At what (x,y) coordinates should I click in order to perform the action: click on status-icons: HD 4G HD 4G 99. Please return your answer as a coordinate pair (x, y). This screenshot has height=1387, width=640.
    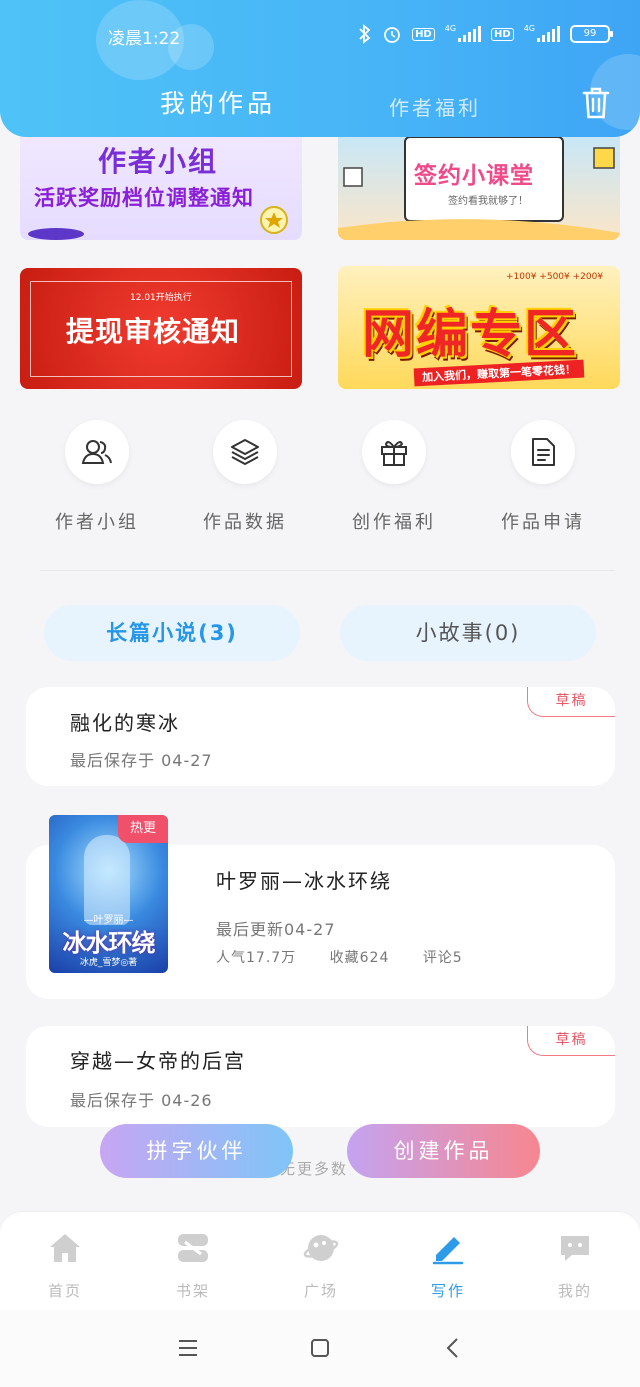
    Looking at the image, I should click on (485, 33).